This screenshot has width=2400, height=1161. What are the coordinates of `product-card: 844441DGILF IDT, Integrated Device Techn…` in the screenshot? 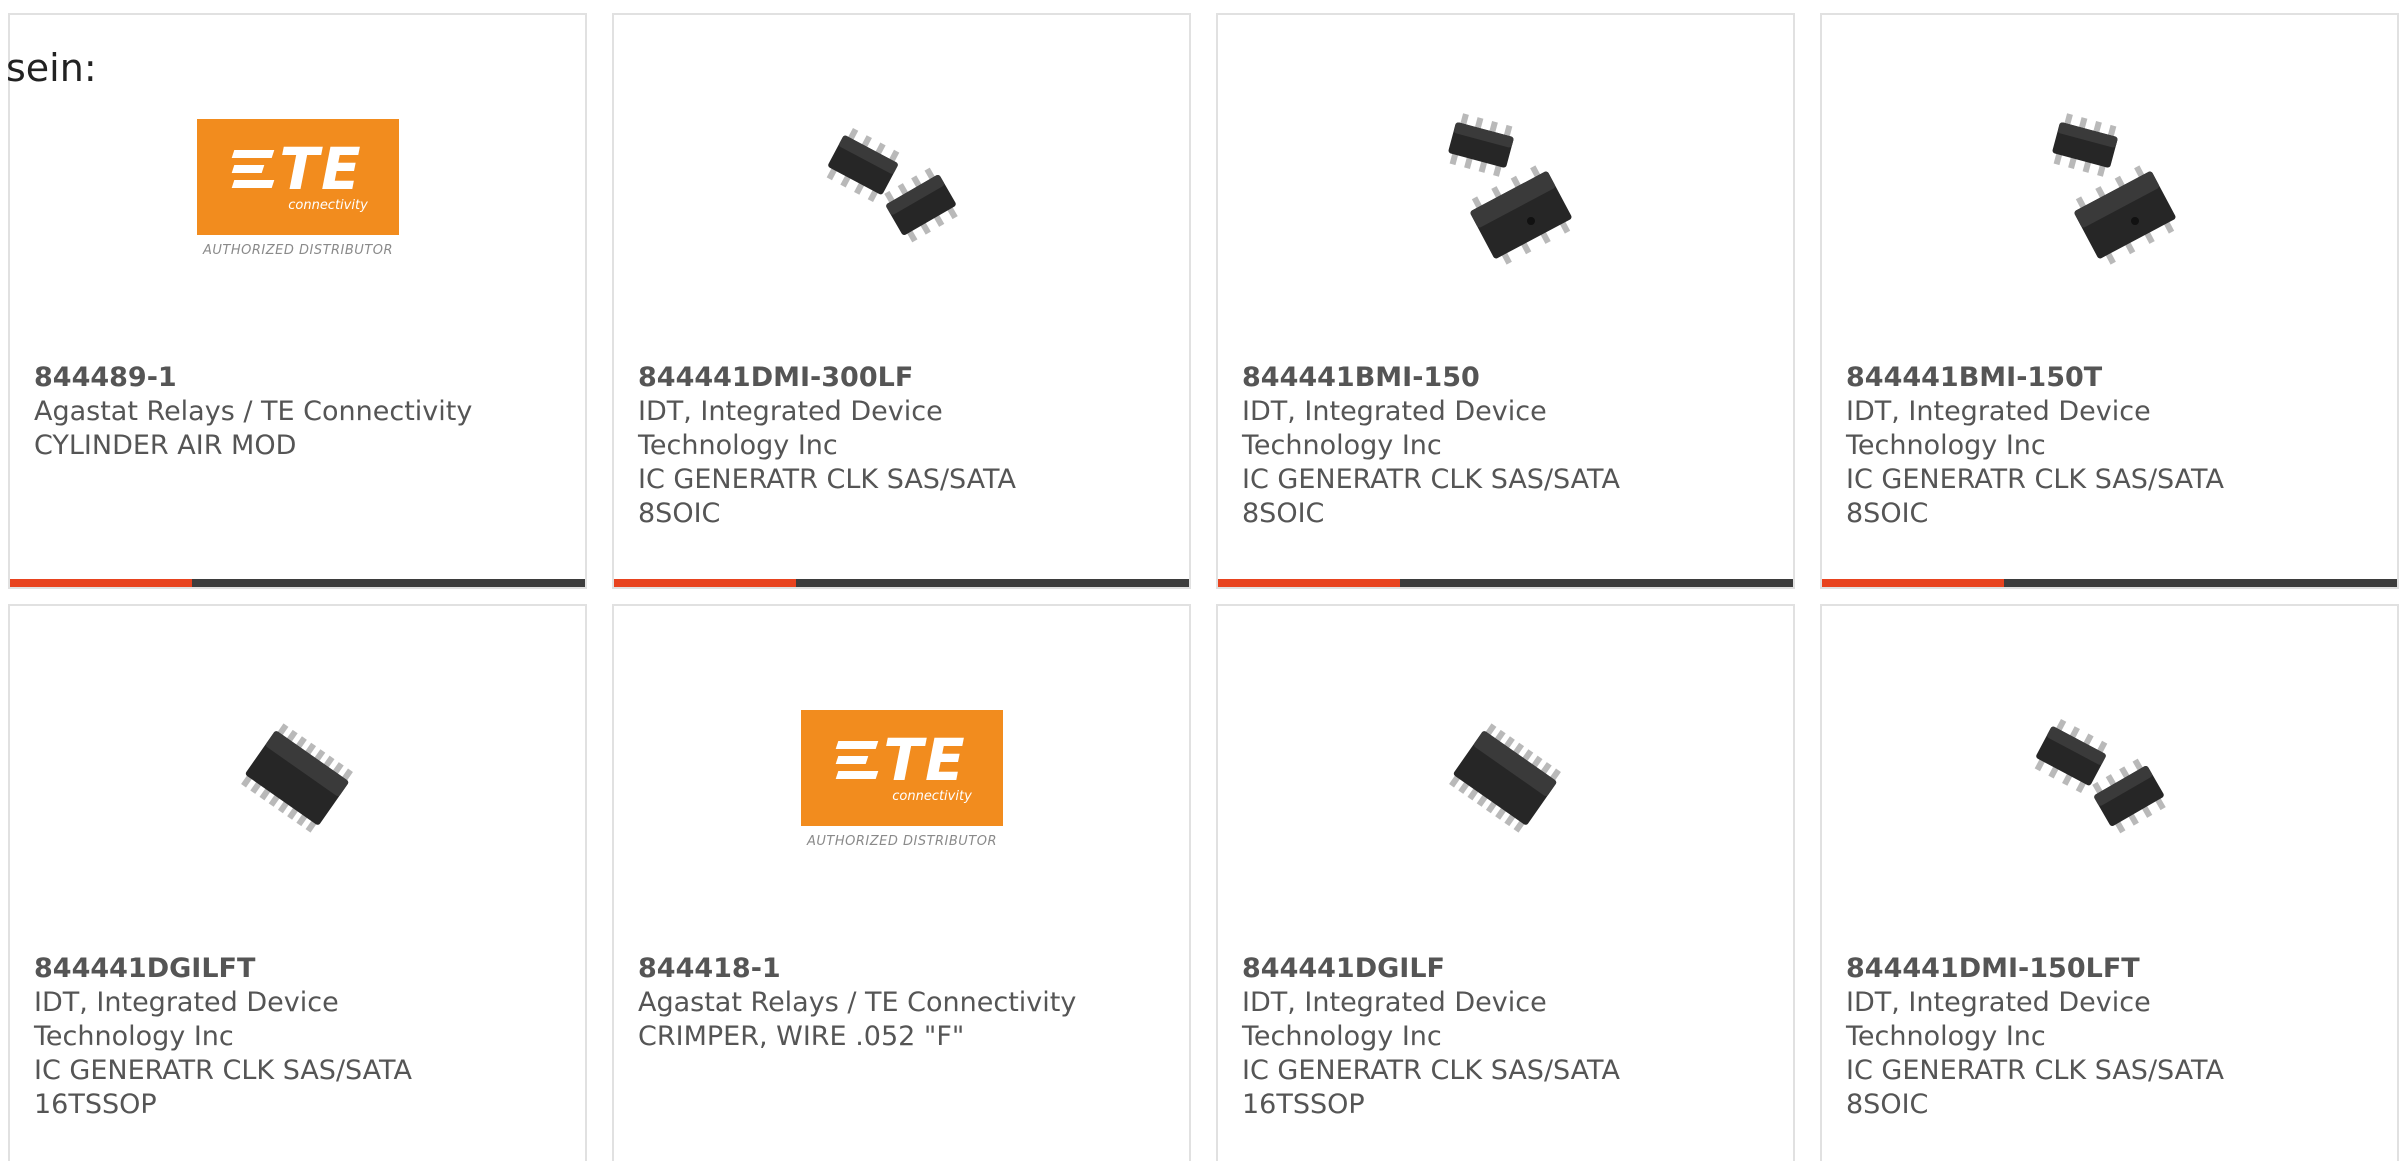 It's located at (1505, 882).